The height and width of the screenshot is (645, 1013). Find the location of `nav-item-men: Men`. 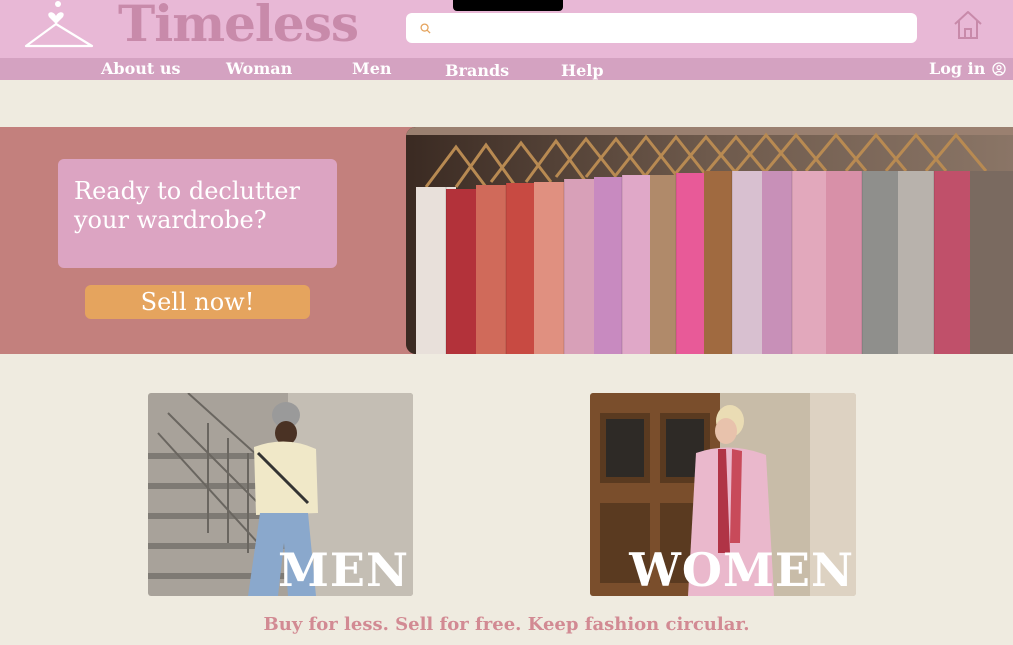

nav-item-men: Men is located at coordinates (372, 69).